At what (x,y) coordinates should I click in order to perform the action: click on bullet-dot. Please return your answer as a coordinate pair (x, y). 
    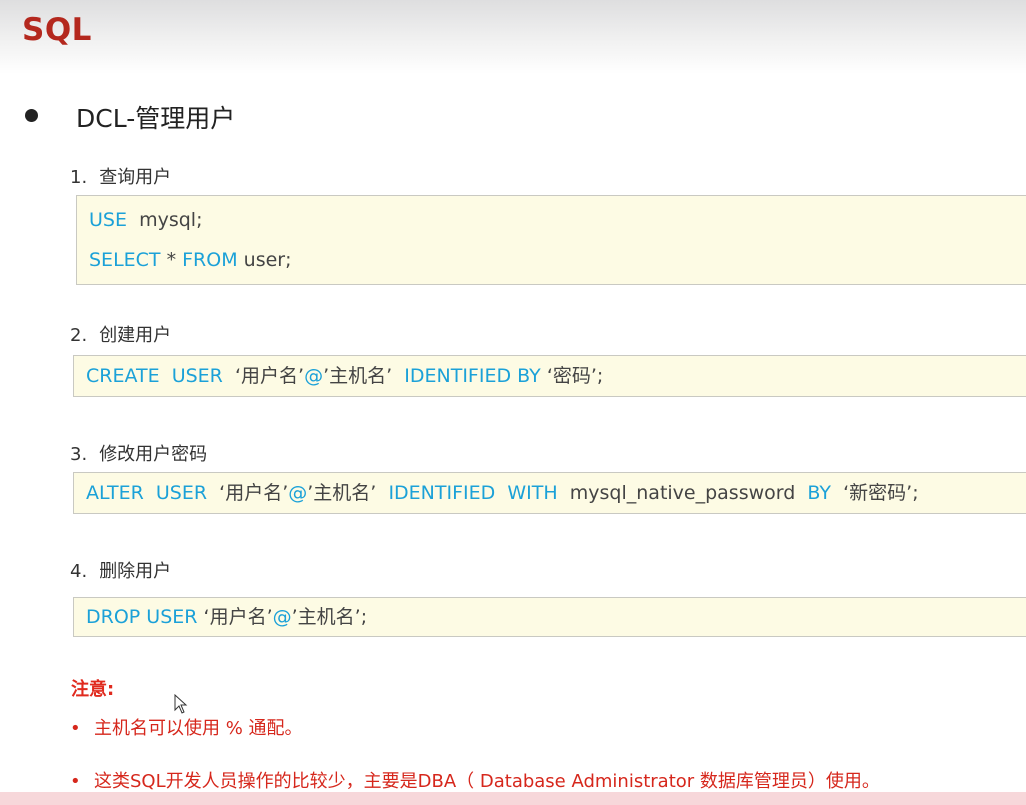
    Looking at the image, I should click on (31, 115).